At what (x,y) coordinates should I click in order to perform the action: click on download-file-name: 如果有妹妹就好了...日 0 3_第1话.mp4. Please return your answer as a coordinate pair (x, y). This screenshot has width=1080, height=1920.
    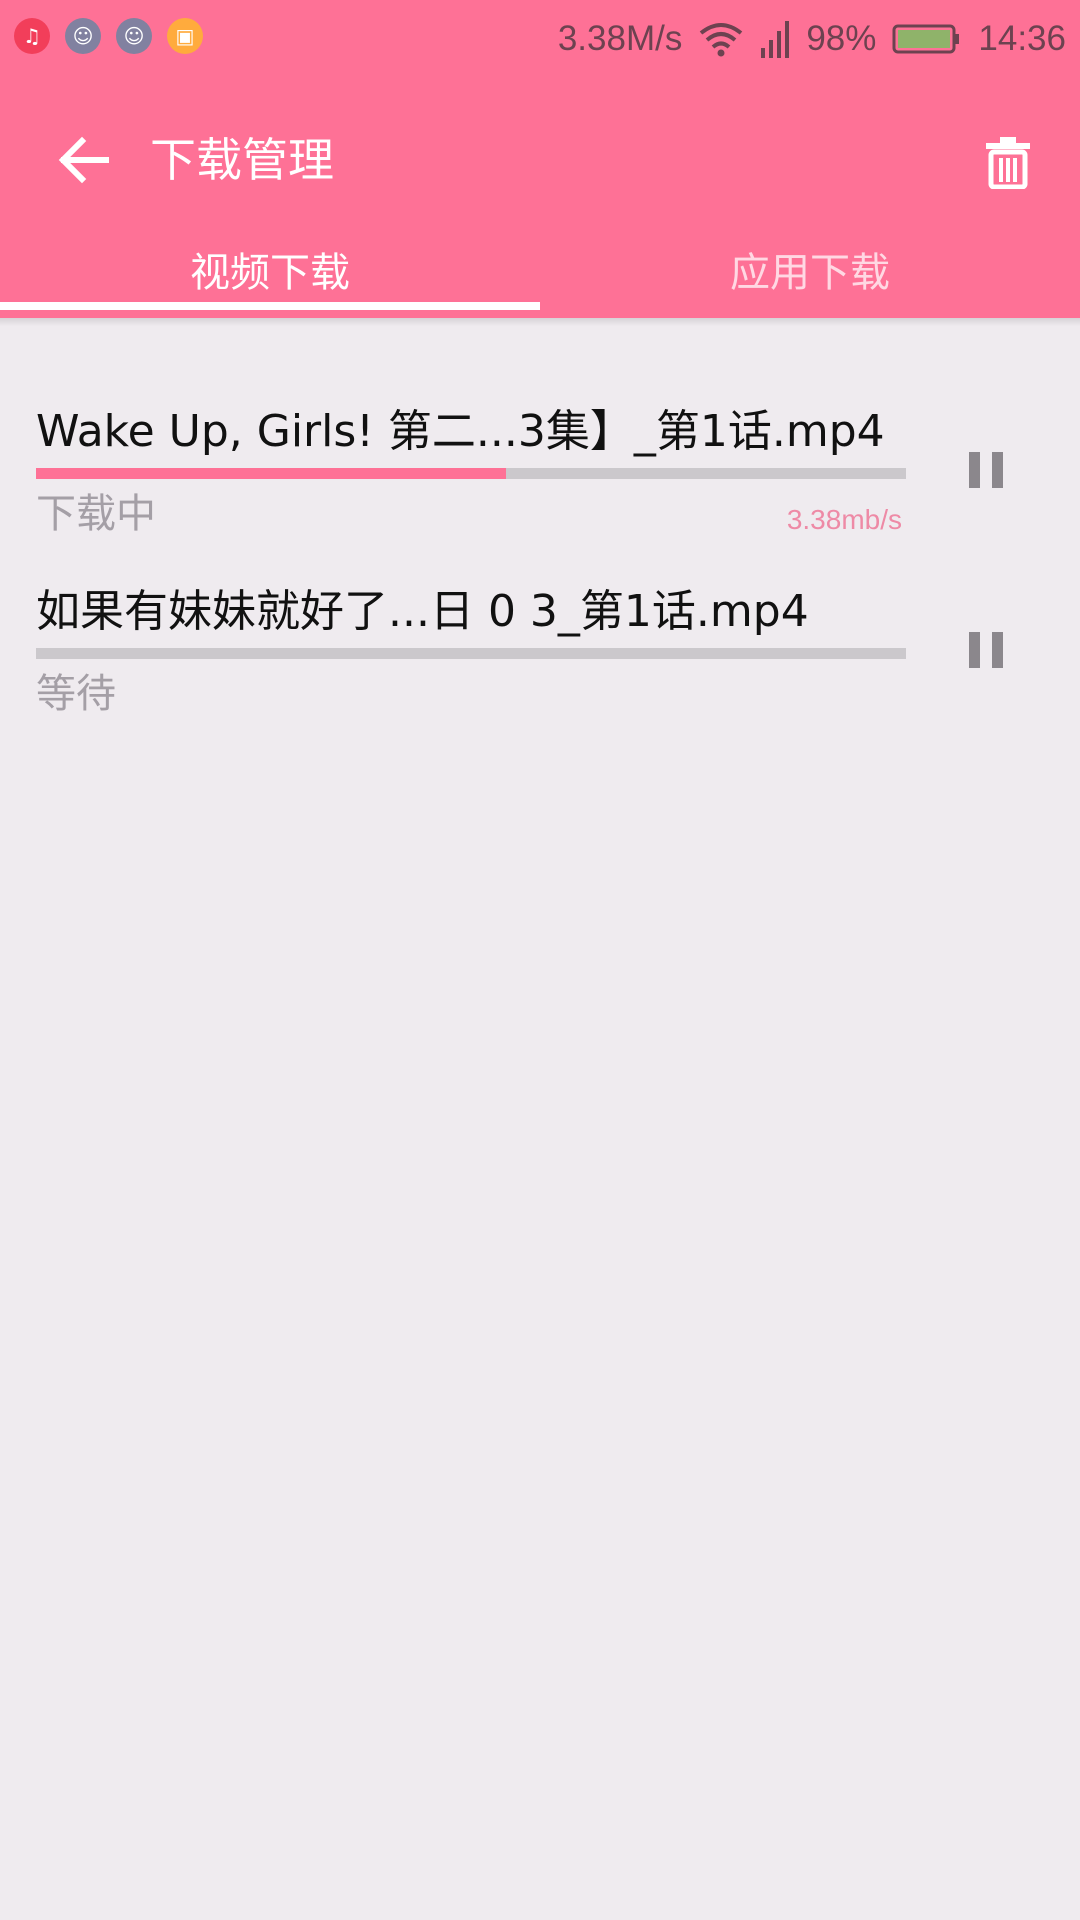
    Looking at the image, I should click on (422, 611).